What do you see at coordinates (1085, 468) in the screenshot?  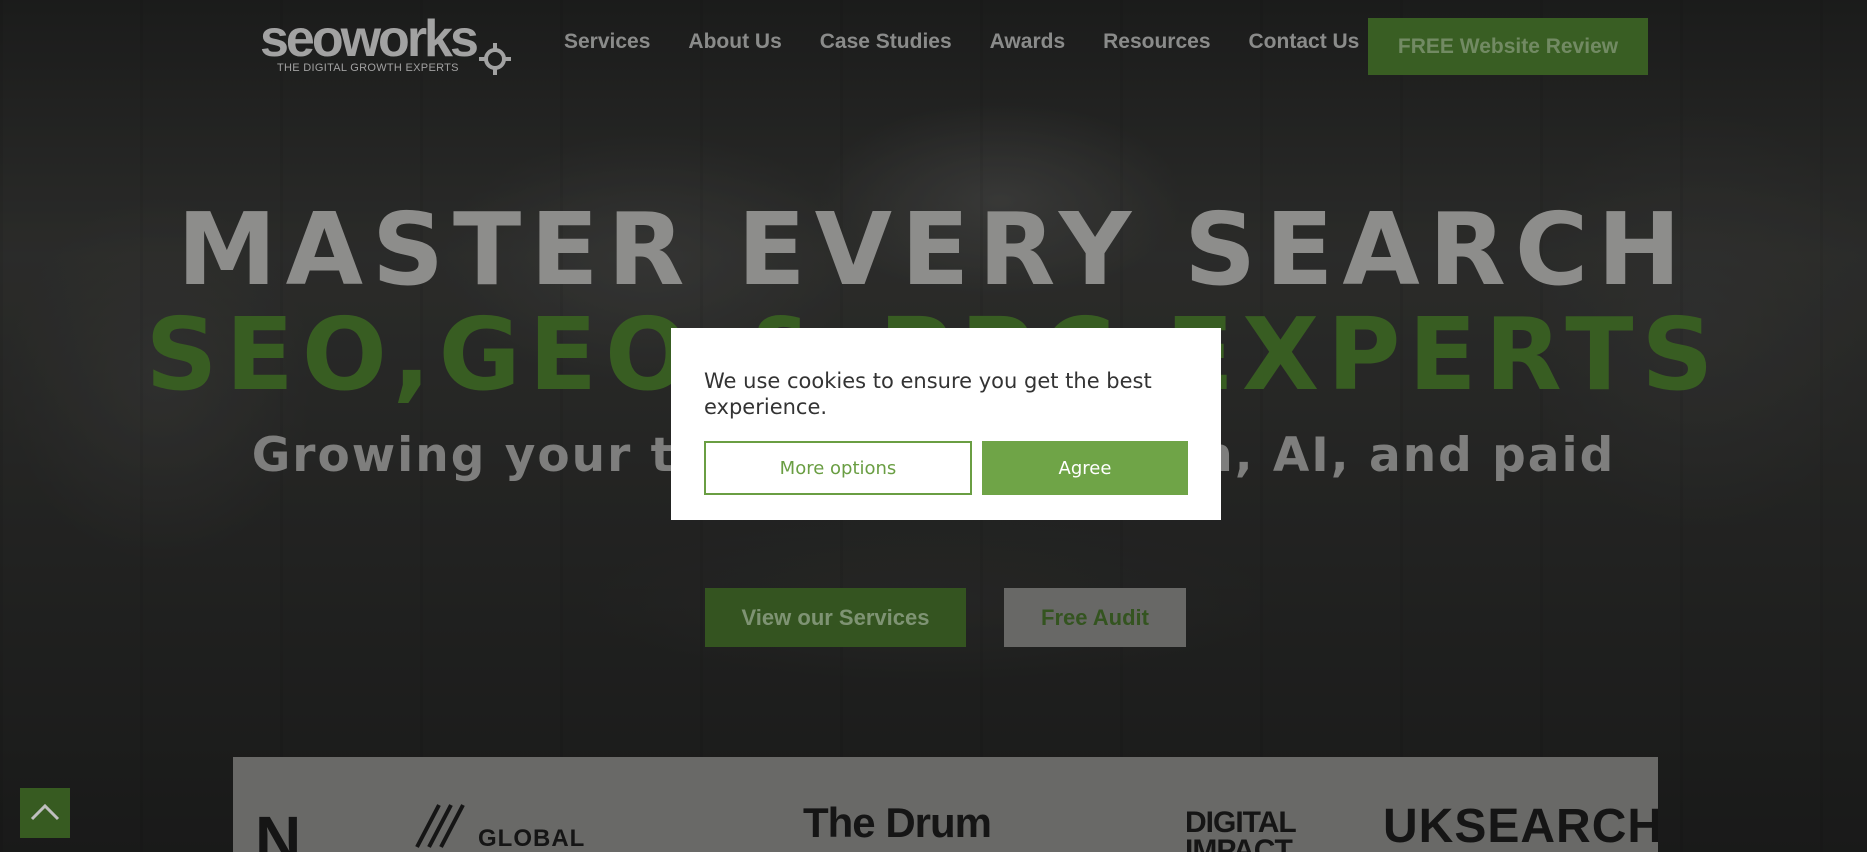 I see `agree-button: Agree` at bounding box center [1085, 468].